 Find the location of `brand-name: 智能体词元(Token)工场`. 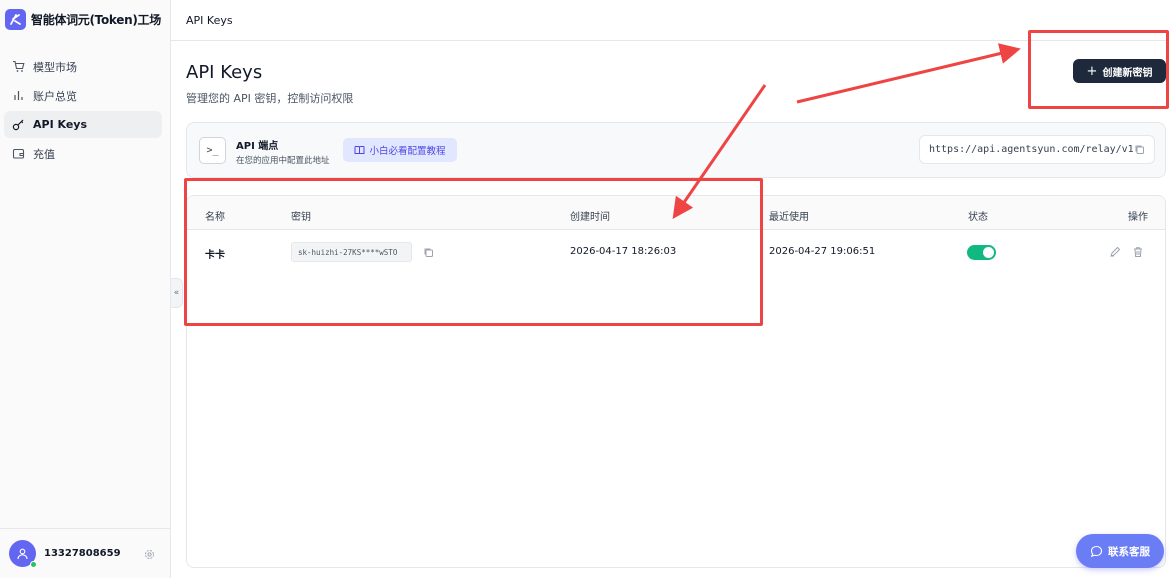

brand-name: 智能体词元(Token)工场 is located at coordinates (96, 20).